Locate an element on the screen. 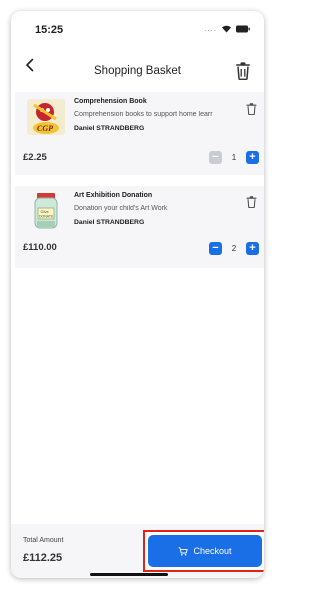 Image resolution: width=320 pixels, height=589 pixels. svg-text: Give is located at coordinates (45, 211).